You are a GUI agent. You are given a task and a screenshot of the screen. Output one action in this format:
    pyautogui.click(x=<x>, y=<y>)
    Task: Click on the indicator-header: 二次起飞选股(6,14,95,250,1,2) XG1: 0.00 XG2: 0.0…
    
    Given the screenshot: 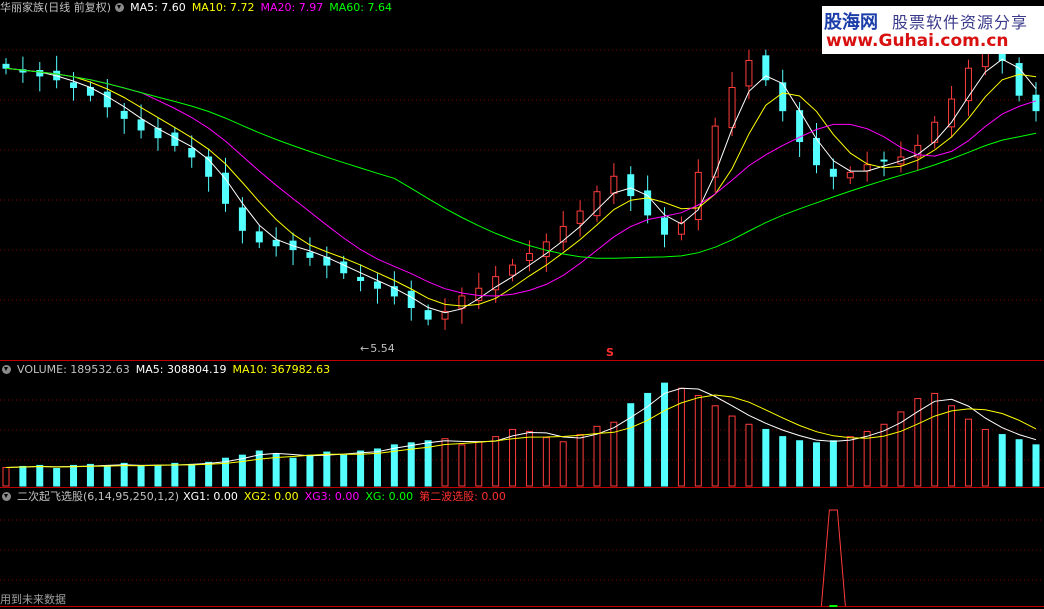 What is the action you would take?
    pyautogui.click(x=256, y=497)
    